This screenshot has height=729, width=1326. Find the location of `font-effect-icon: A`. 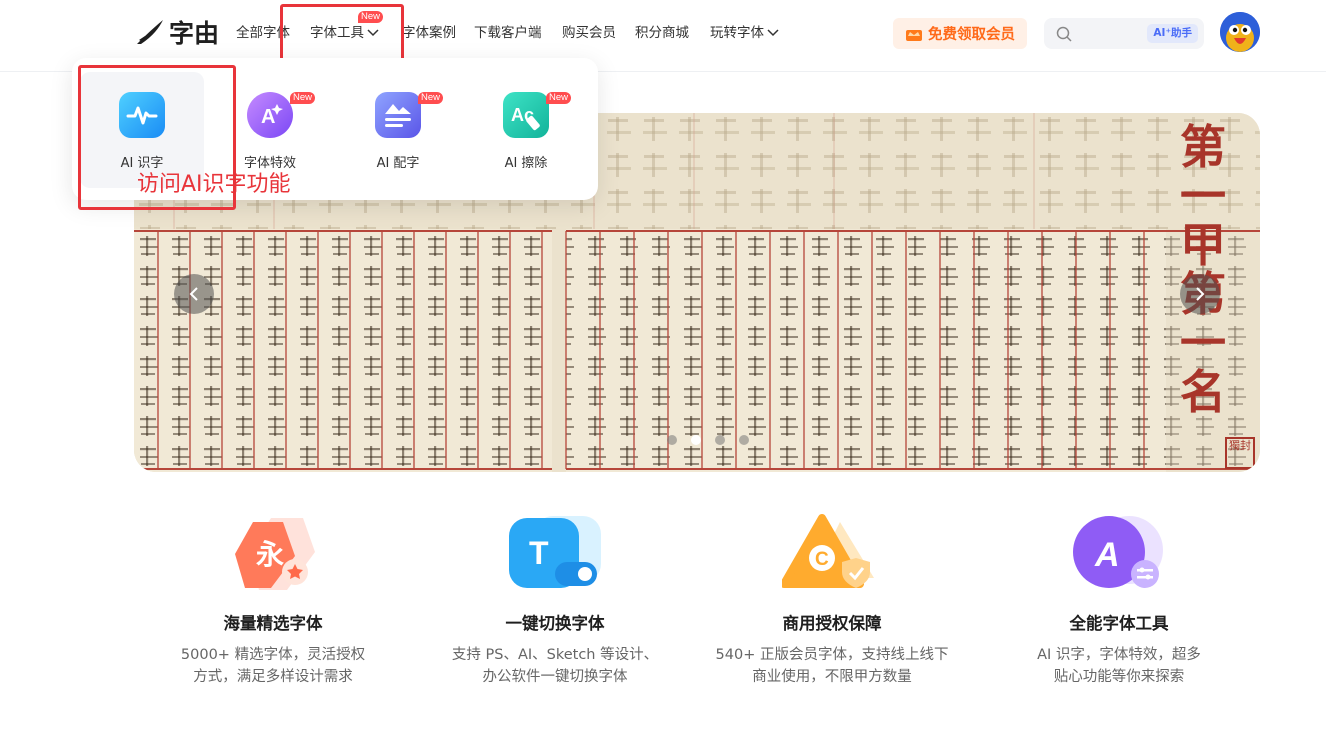

font-effect-icon: A is located at coordinates (270, 115).